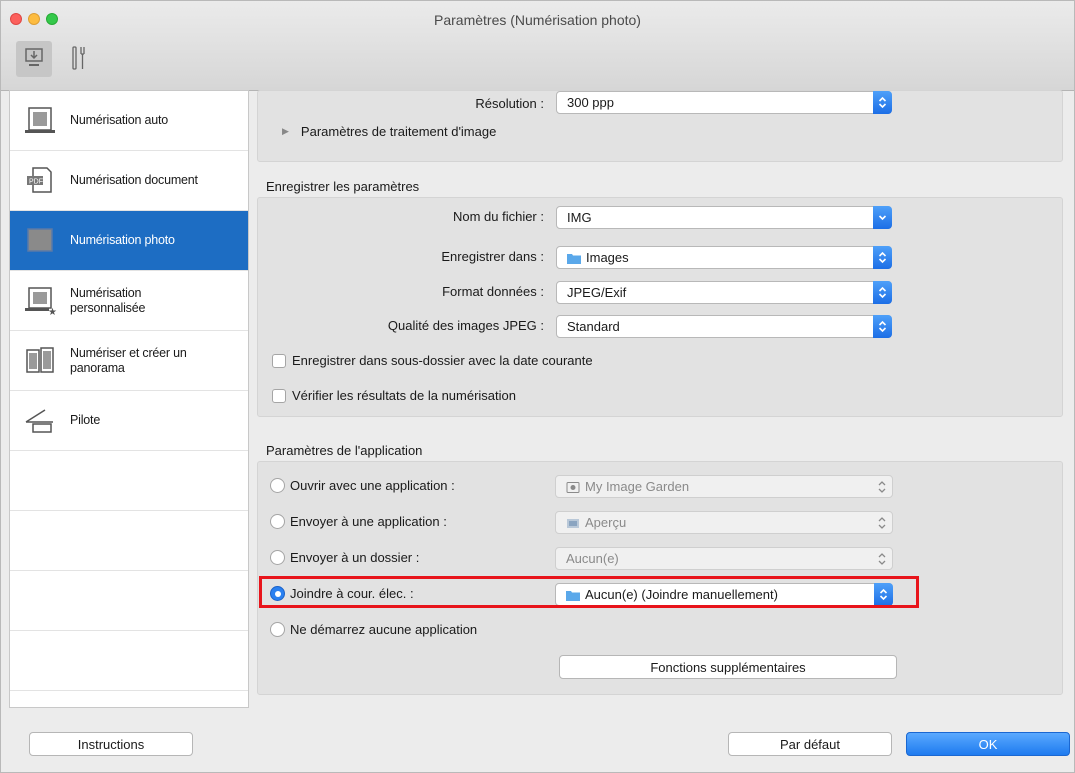  I want to click on pdf-document-icon: PDF, so click(40, 181).